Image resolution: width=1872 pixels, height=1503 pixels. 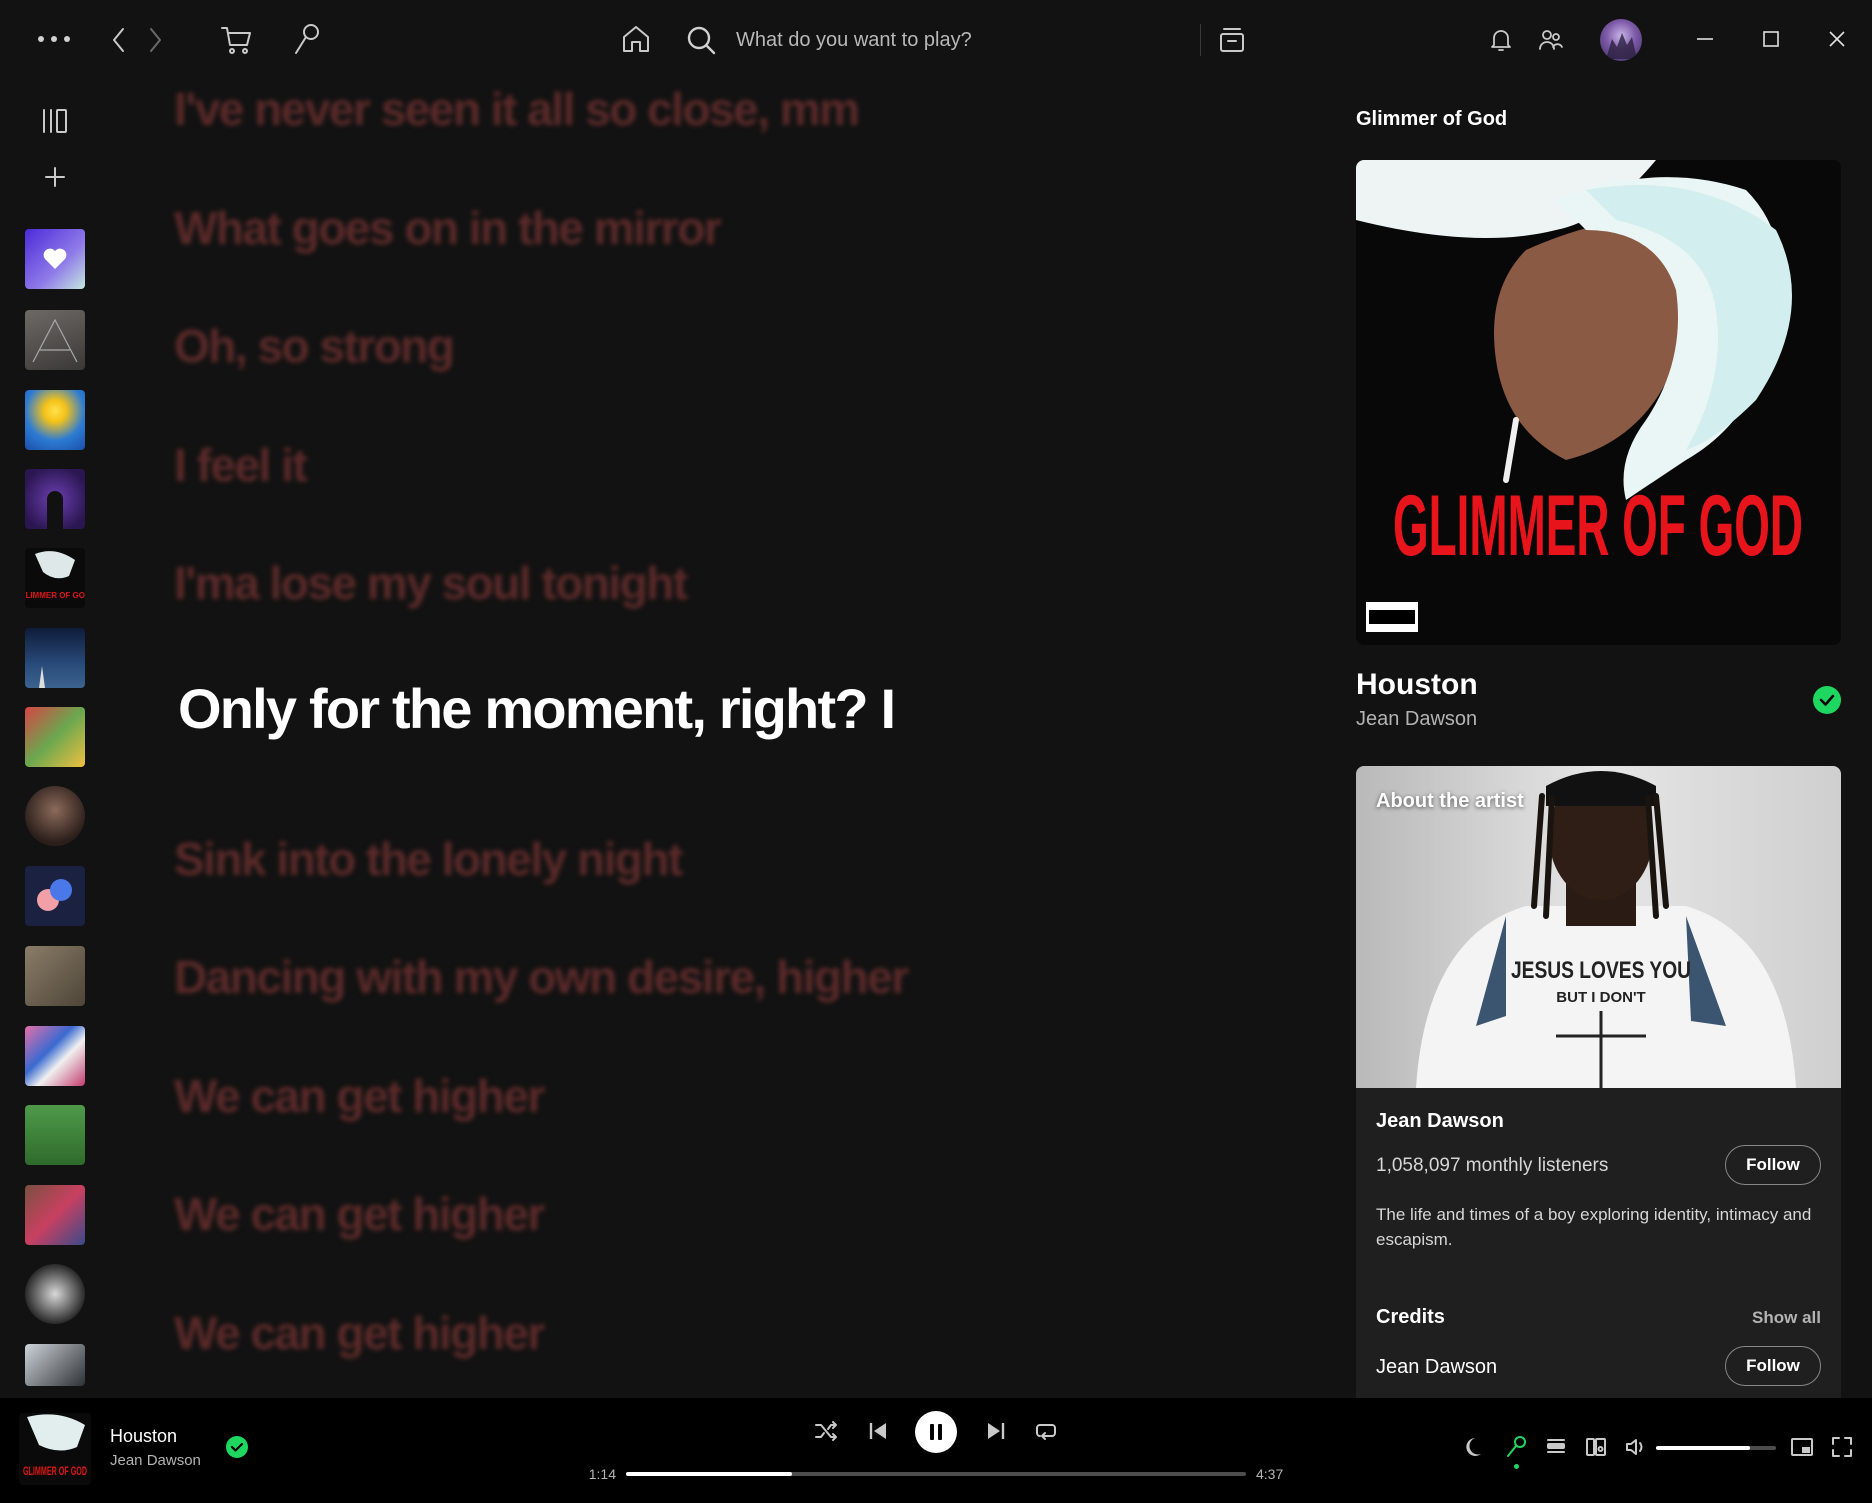 What do you see at coordinates (1773, 1366) in the screenshot?
I see `credit-follow-button: Follow` at bounding box center [1773, 1366].